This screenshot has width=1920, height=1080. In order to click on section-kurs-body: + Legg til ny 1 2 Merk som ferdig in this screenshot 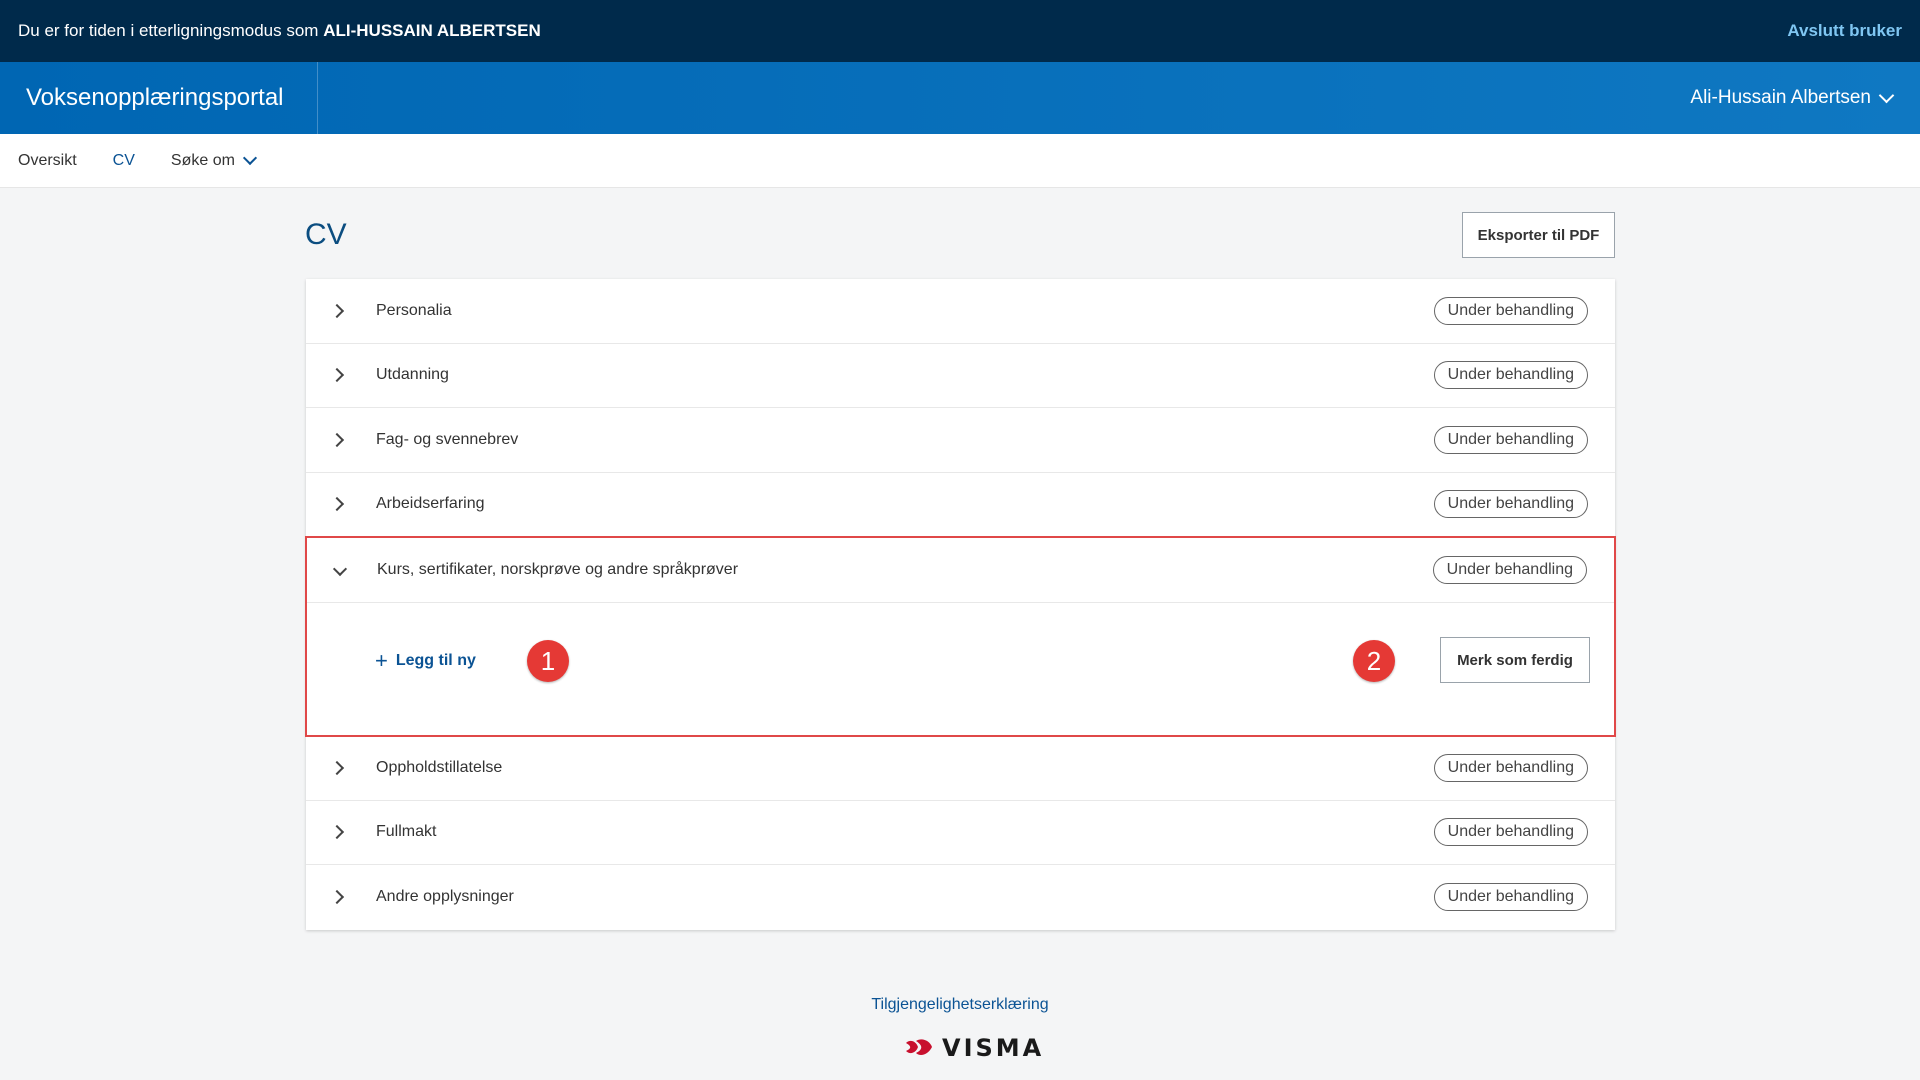, I will do `click(960, 669)`.